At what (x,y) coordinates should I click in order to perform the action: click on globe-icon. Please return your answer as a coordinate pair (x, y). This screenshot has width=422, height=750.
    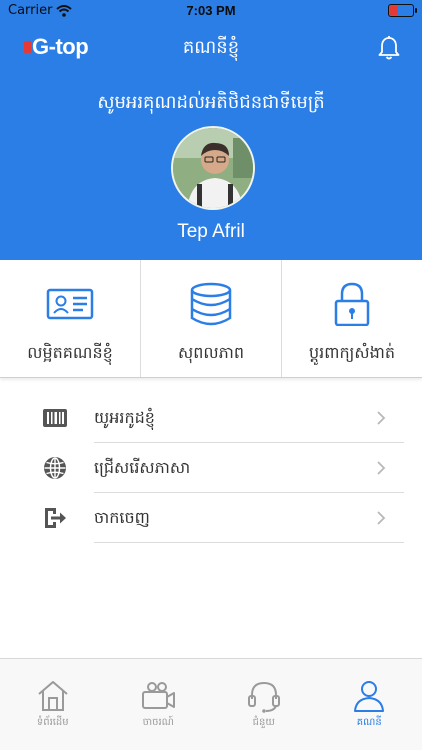
    Looking at the image, I should click on (55, 468).